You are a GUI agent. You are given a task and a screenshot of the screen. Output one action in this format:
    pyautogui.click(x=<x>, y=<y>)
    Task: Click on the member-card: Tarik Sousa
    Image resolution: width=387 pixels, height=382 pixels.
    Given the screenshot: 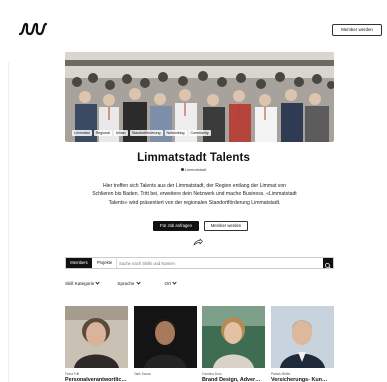 What is the action you would take?
    pyautogui.click(x=165, y=344)
    